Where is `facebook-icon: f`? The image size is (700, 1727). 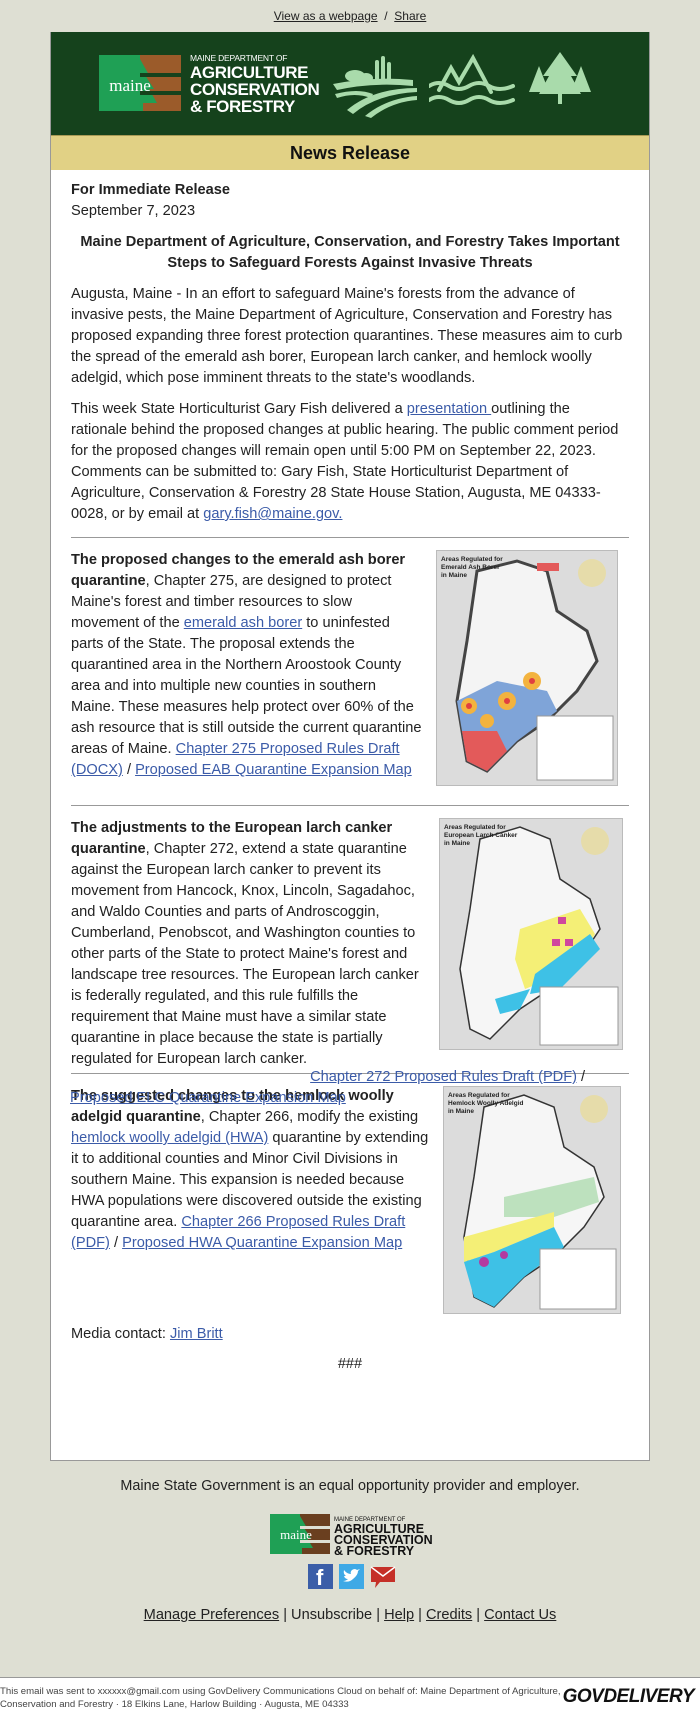 facebook-icon: f is located at coordinates (320, 1577).